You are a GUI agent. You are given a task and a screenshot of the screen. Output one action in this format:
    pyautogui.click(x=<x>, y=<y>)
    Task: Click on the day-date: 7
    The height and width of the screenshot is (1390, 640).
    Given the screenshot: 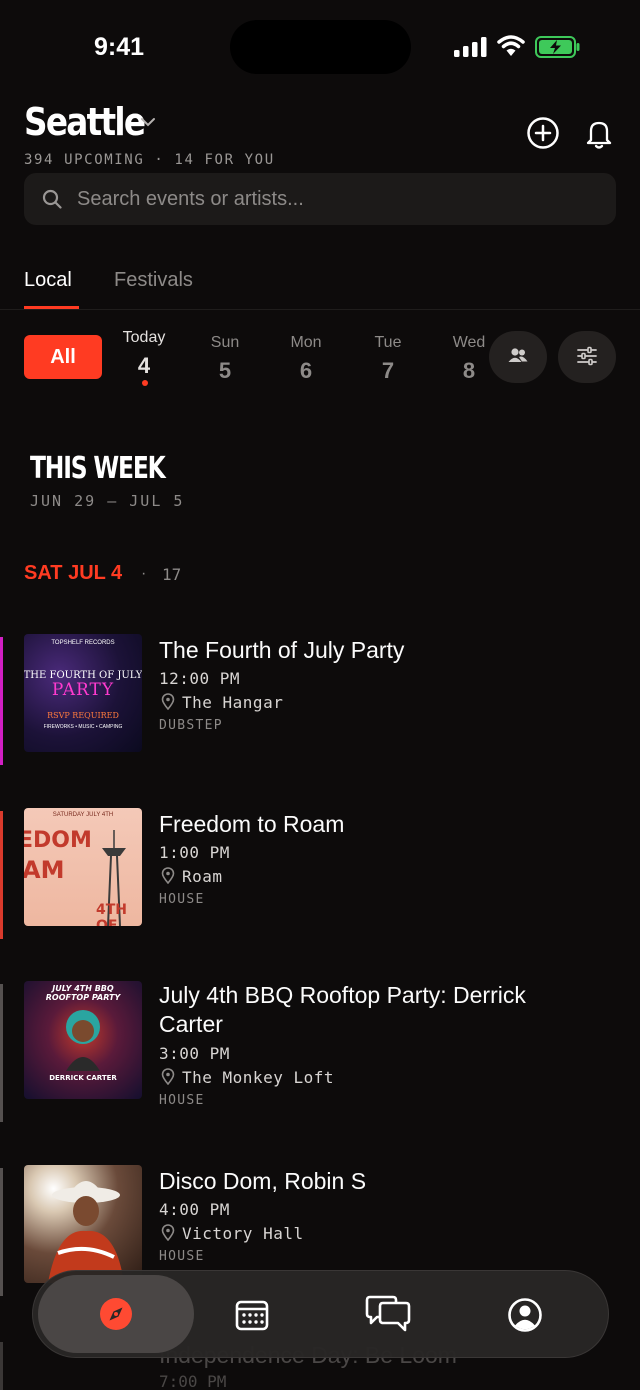 What is the action you would take?
    pyautogui.click(x=388, y=370)
    